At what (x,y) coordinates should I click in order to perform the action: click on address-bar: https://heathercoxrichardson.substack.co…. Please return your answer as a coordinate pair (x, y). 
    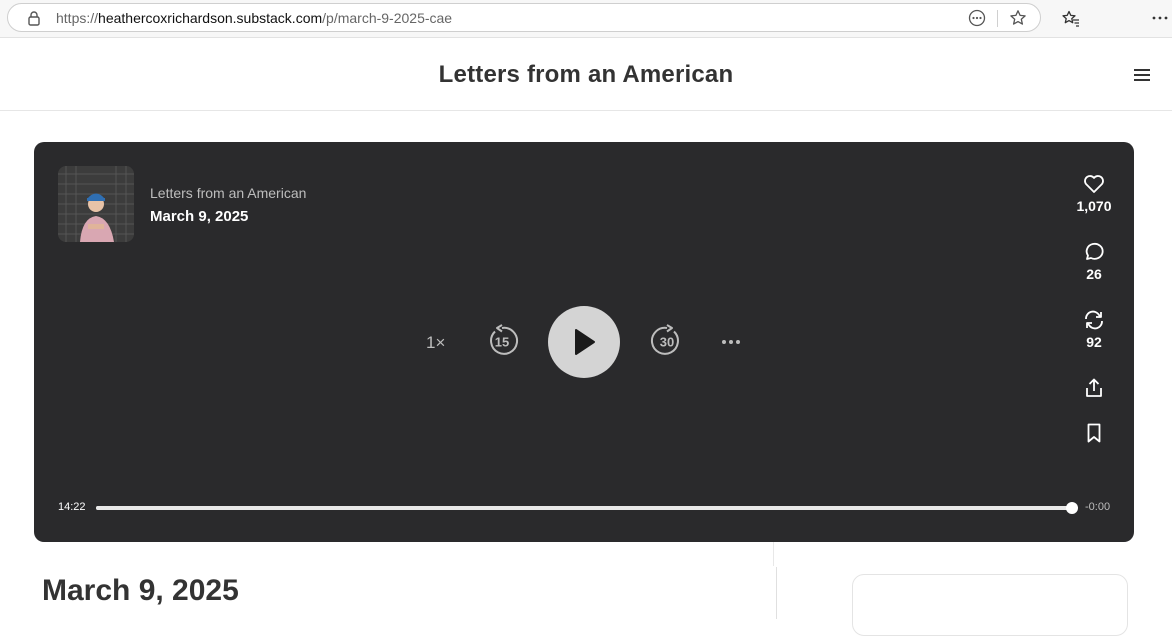
    Looking at the image, I should click on (524, 17).